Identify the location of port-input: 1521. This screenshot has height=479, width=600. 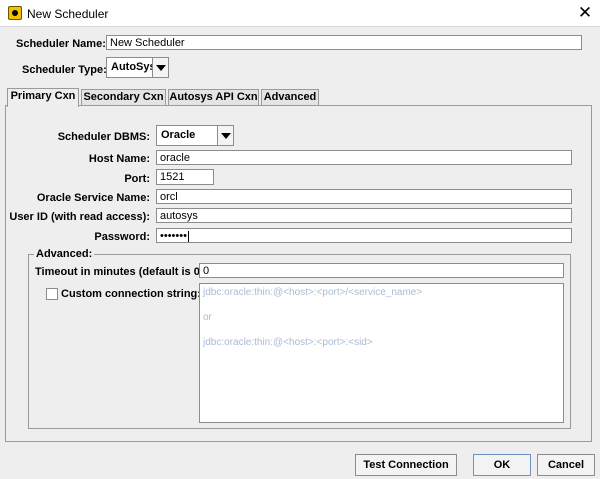
(185, 177).